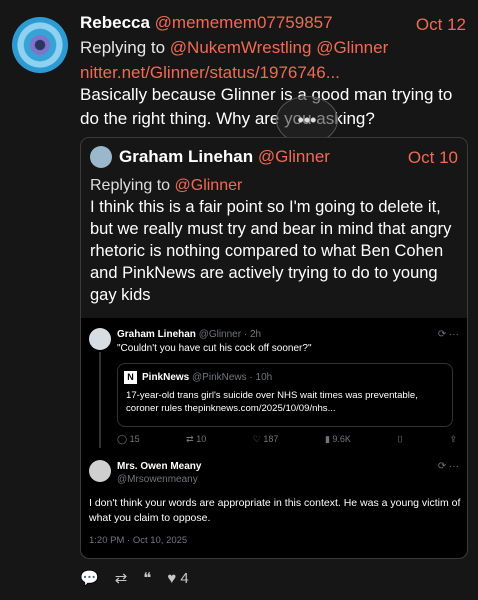 This screenshot has width=478, height=600. What do you see at coordinates (130, 185) in the screenshot?
I see `quote-reply-prefix: Replying to` at bounding box center [130, 185].